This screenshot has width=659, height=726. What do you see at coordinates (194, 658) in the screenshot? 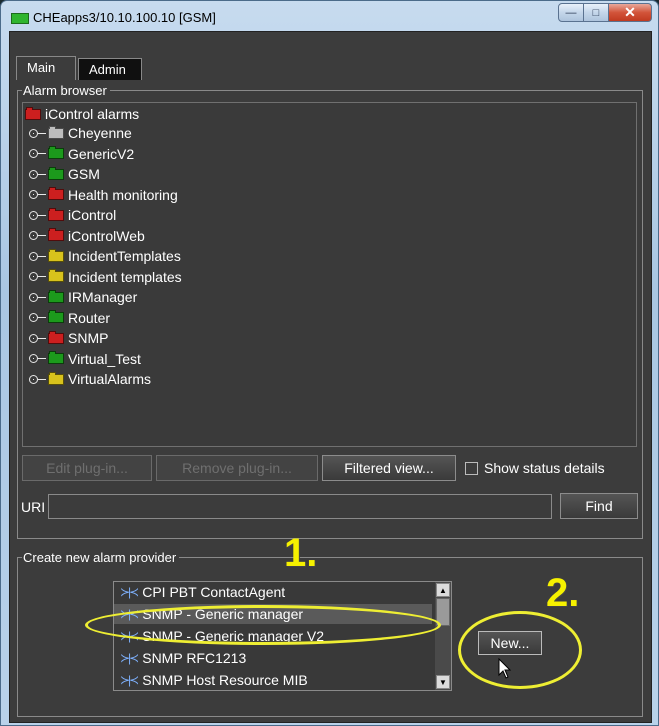
I see `provider-item-label: SNMP RFC1213` at bounding box center [194, 658].